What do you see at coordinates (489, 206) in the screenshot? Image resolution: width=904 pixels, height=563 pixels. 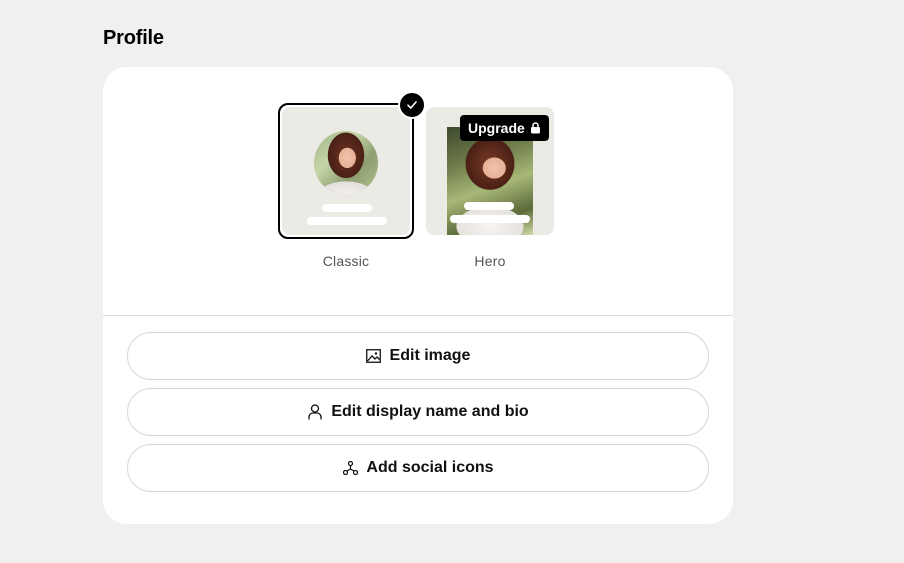 I see `name-placeholder-bar` at bounding box center [489, 206].